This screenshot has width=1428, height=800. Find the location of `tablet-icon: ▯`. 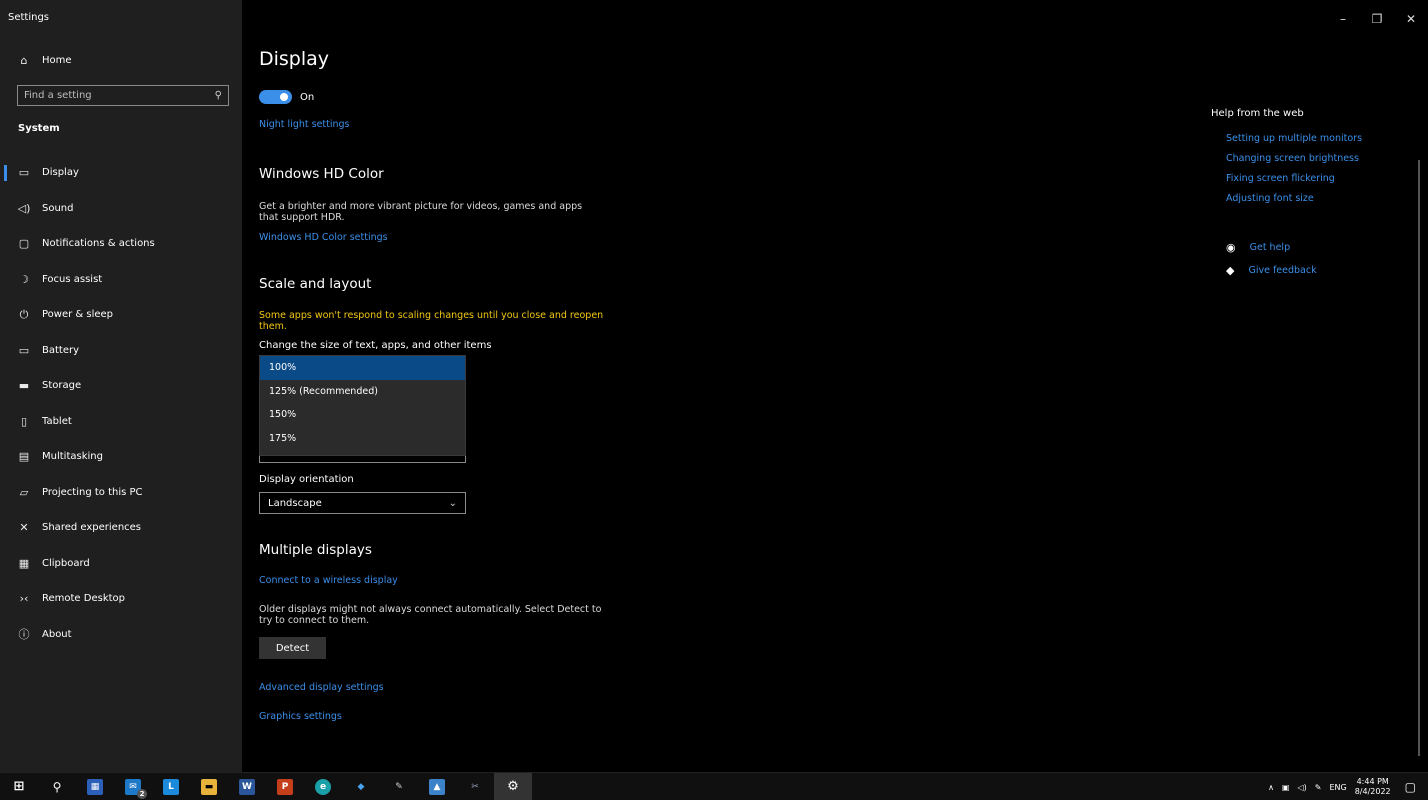

tablet-icon: ▯ is located at coordinates (24, 421).